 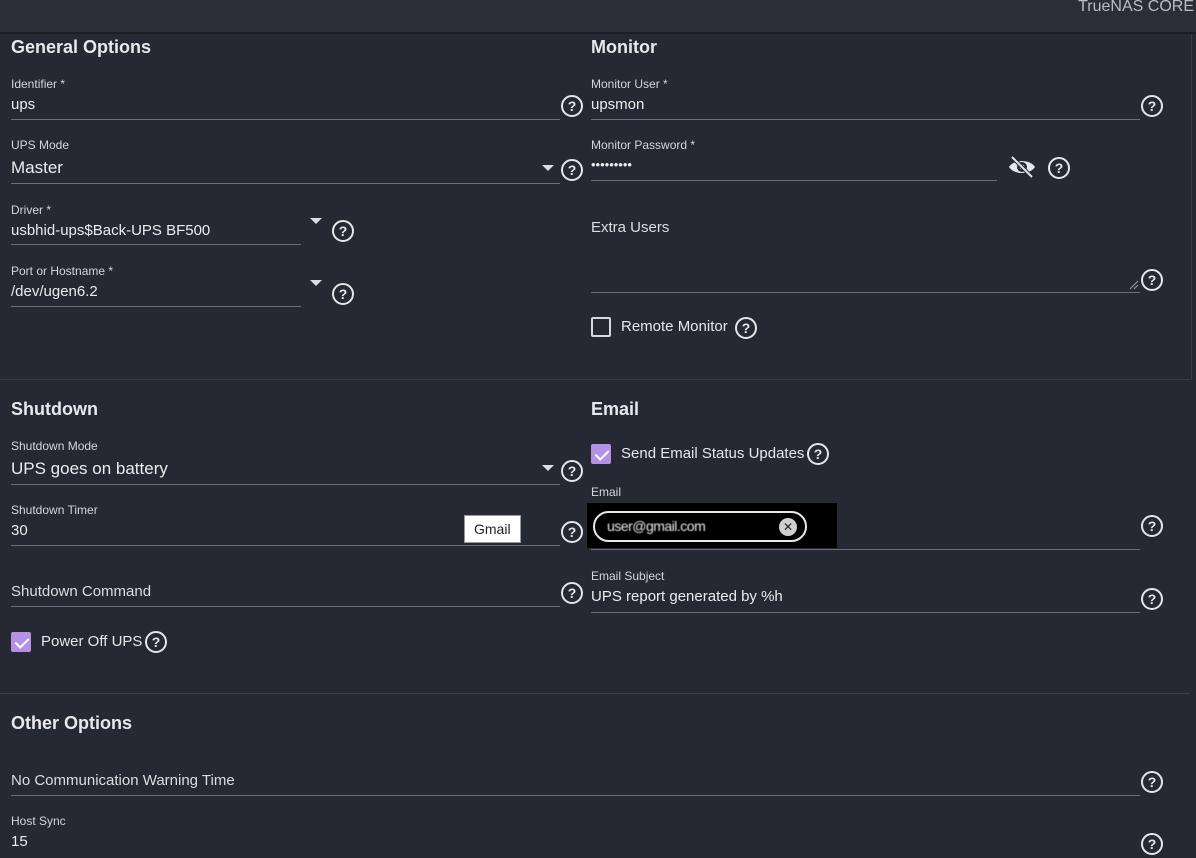 I want to click on driver-label: Driver *, so click(x=31, y=210).